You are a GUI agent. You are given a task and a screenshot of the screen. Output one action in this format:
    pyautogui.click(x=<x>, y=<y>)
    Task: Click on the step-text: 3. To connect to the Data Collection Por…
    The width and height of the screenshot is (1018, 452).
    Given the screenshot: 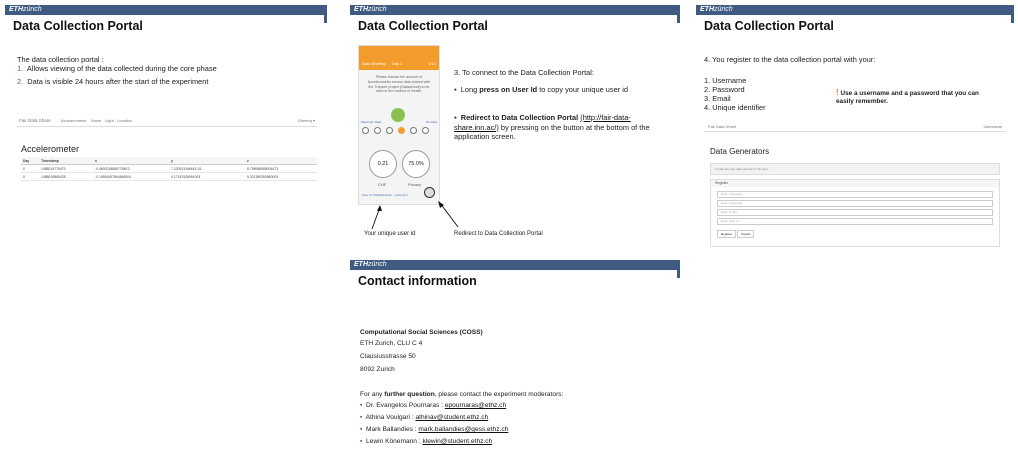 What is the action you would take?
    pyautogui.click(x=524, y=72)
    